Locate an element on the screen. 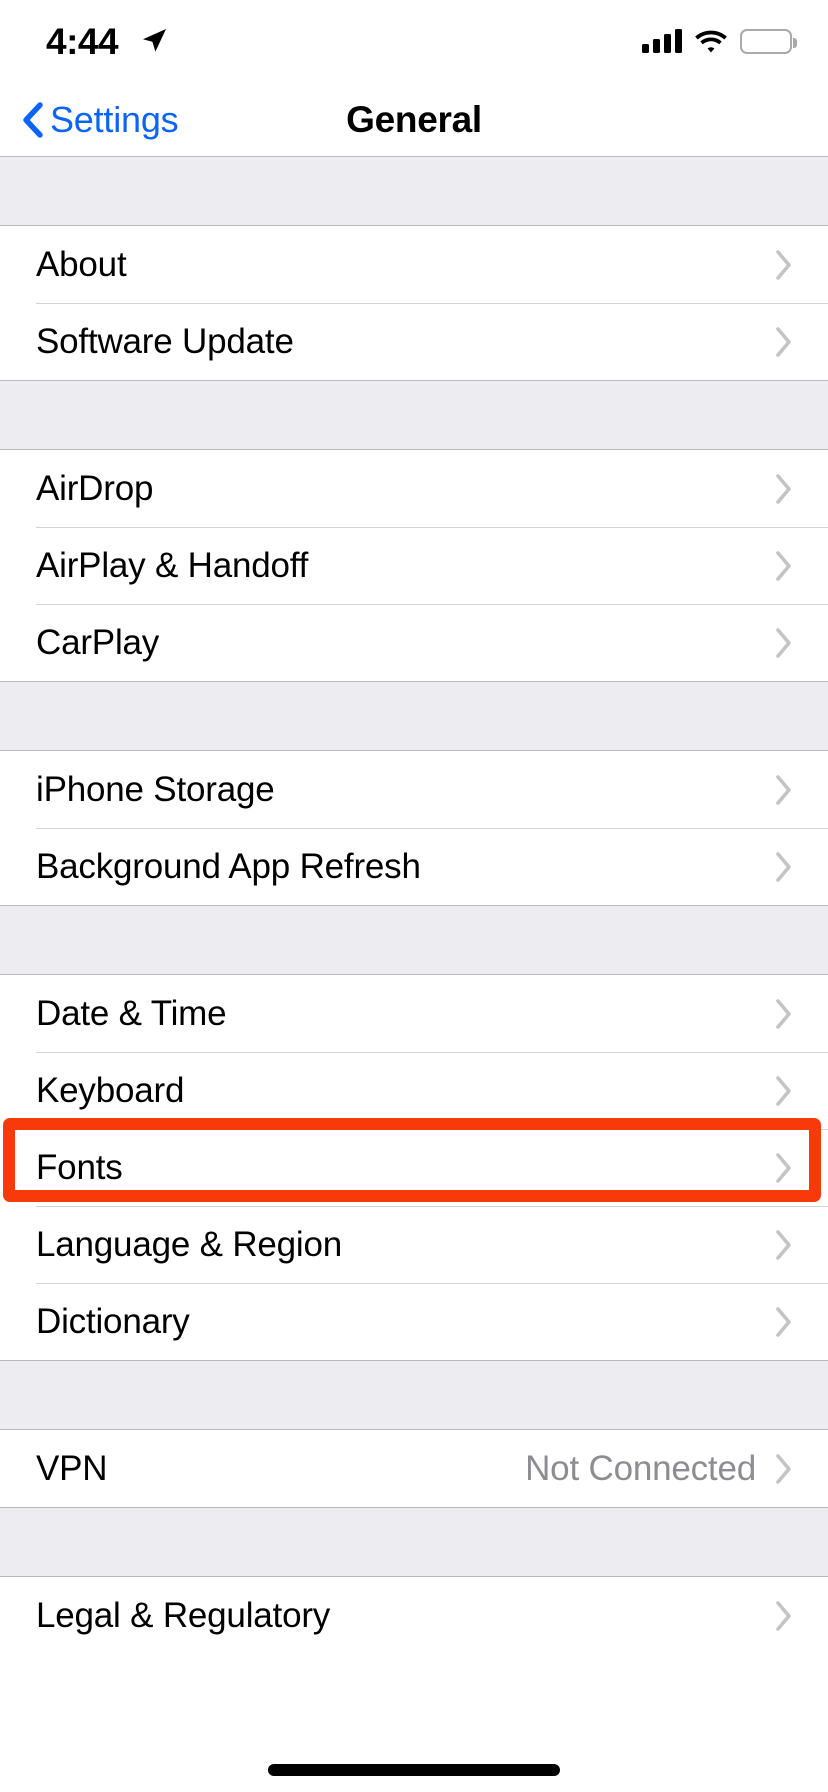 This screenshot has height=1792, width=828. home-indicator is located at coordinates (414, 1770).